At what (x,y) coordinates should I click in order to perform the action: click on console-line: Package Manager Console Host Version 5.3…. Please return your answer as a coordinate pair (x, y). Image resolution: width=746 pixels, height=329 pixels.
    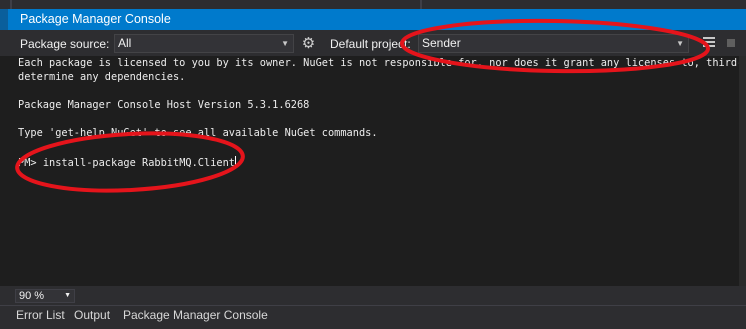
    Looking at the image, I should click on (164, 105).